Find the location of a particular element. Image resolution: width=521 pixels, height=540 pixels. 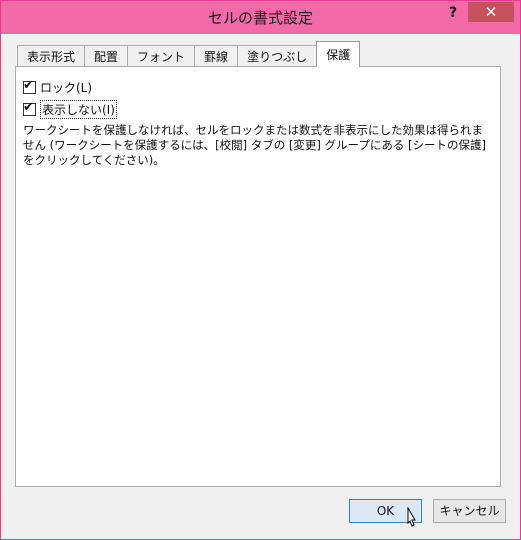

tab-font: フォント is located at coordinates (161, 56).